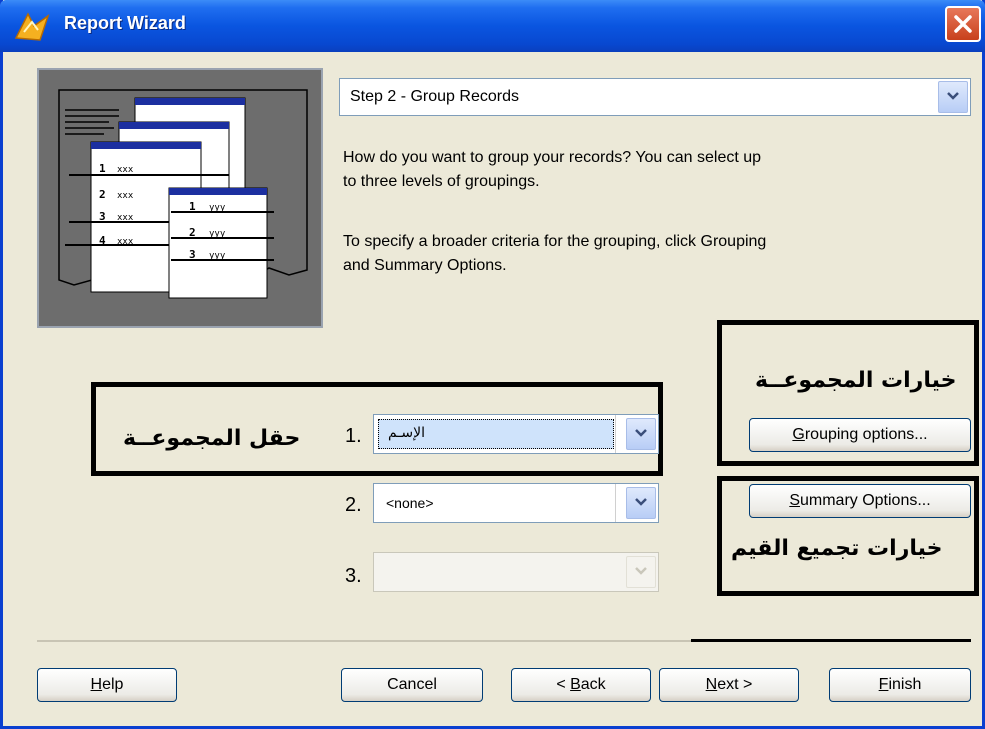  What do you see at coordinates (794, 500) in the screenshot?
I see `accelerator-key: S` at bounding box center [794, 500].